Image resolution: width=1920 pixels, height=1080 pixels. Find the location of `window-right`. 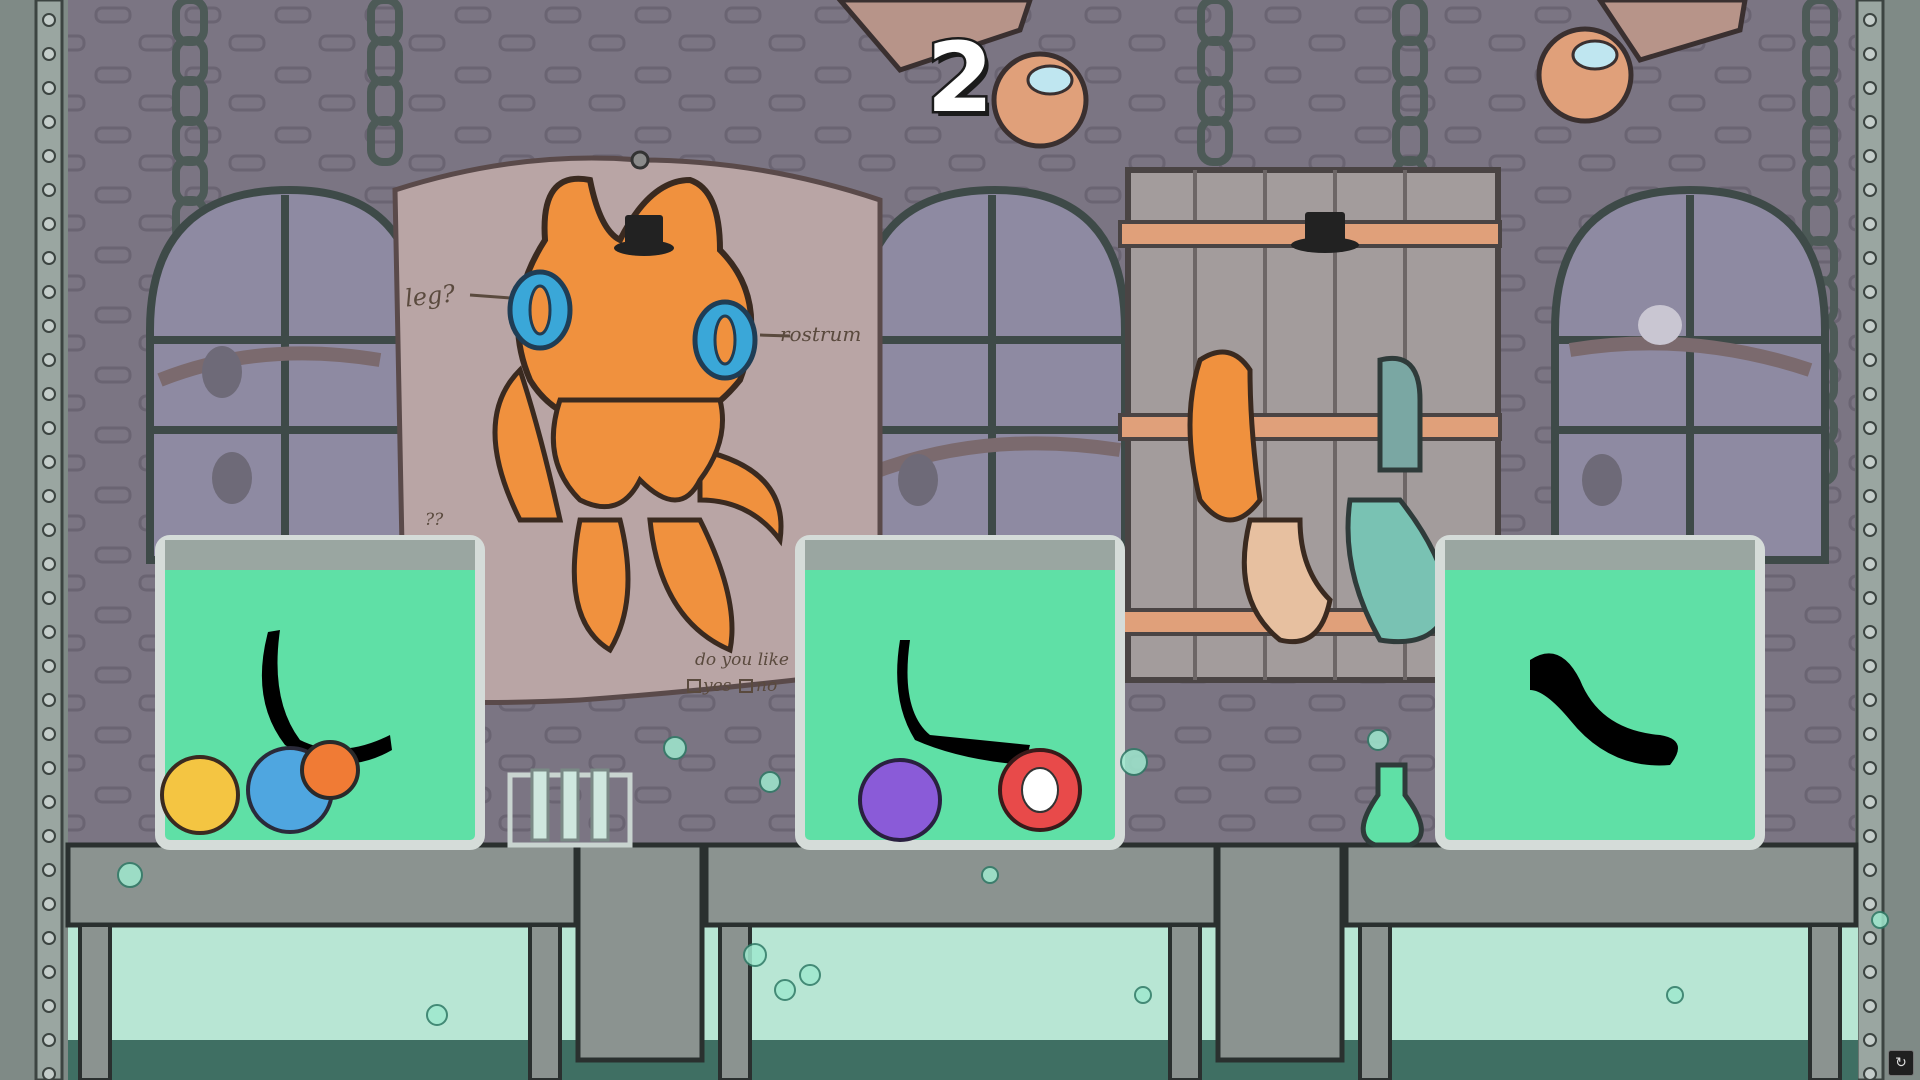

window-right is located at coordinates (1690, 374).